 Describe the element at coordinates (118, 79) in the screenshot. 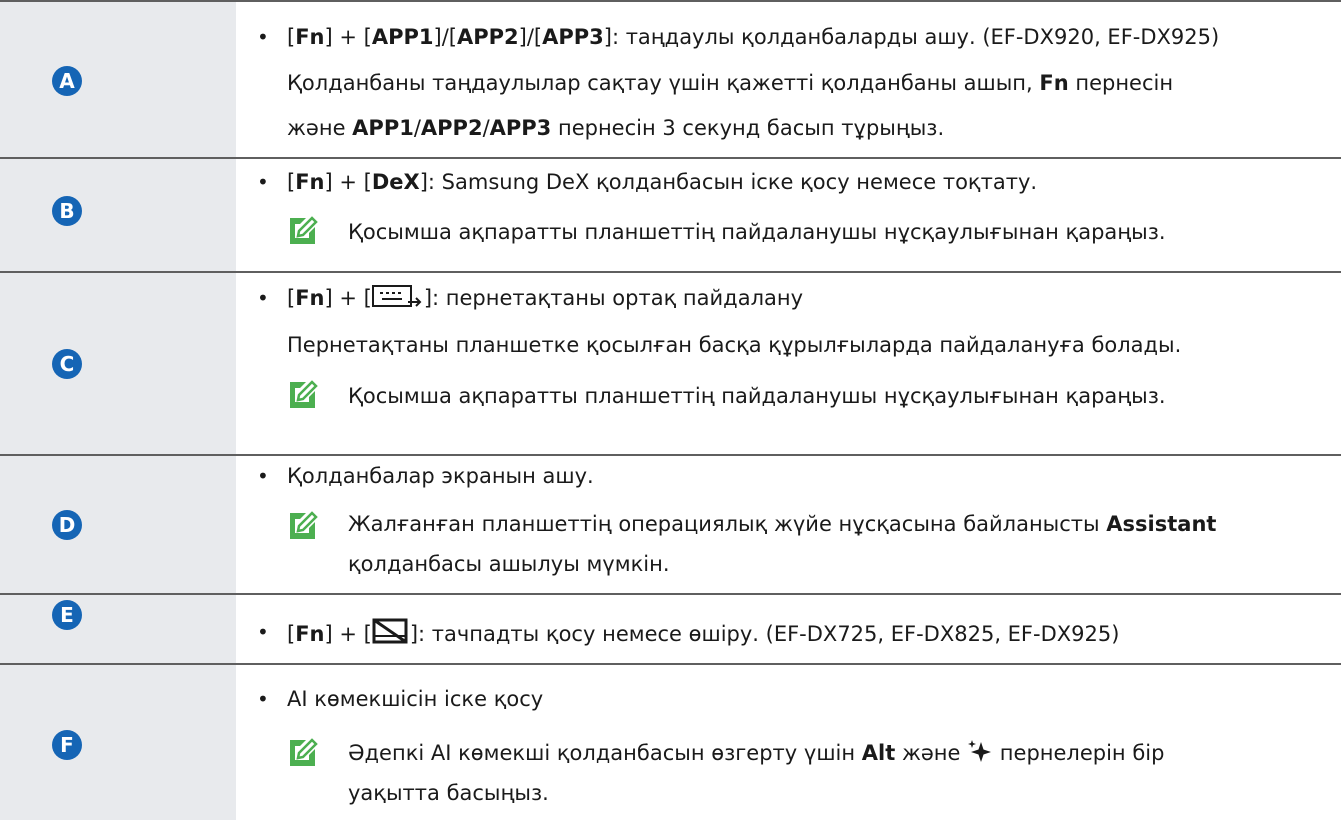

I see `row-label-cell: A` at that location.